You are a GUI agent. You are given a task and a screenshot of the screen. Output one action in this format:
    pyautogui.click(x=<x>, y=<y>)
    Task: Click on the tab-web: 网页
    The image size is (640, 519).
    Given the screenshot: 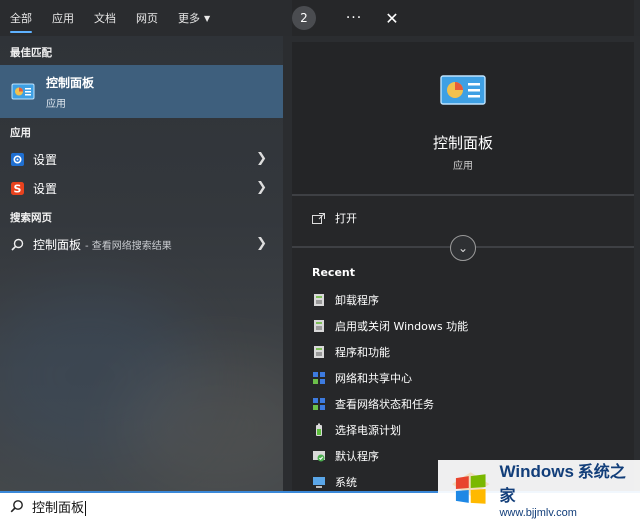 What is the action you would take?
    pyautogui.click(x=147, y=18)
    